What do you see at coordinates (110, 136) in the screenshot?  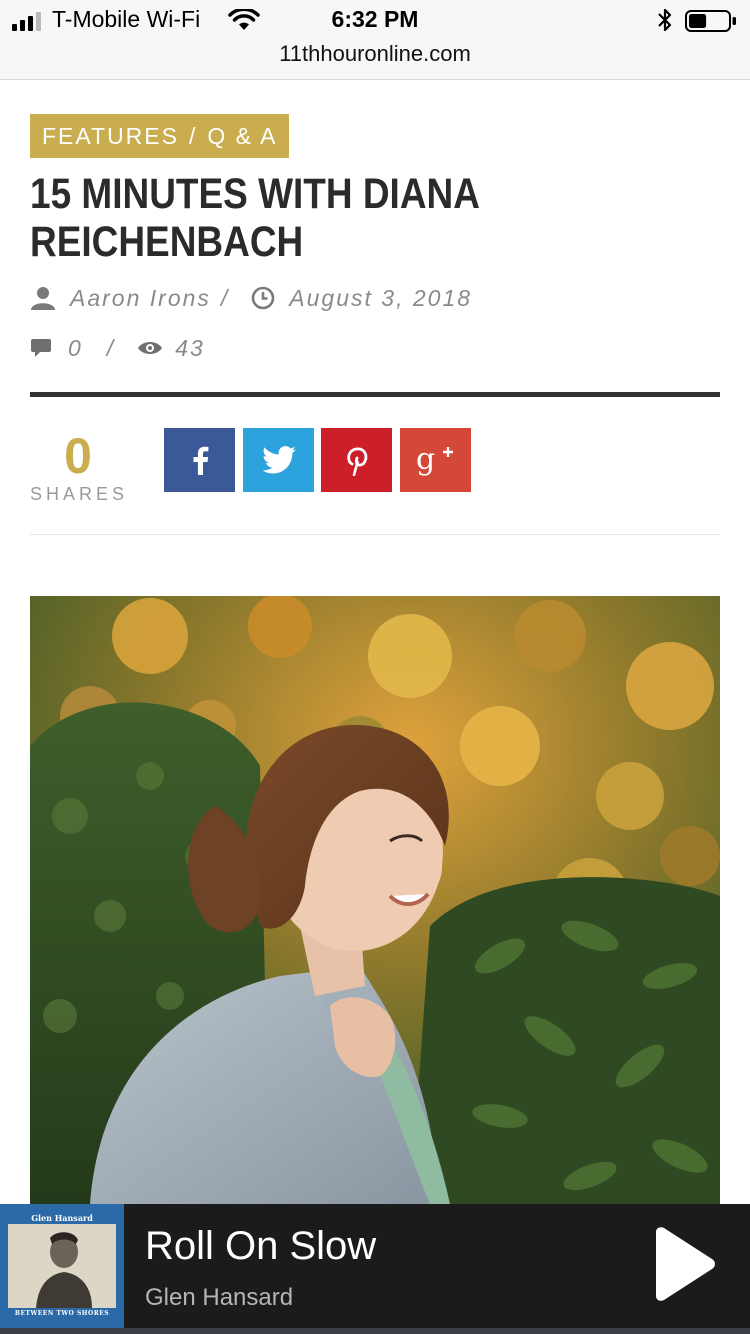 I see `category-features-link: FEATURES` at bounding box center [110, 136].